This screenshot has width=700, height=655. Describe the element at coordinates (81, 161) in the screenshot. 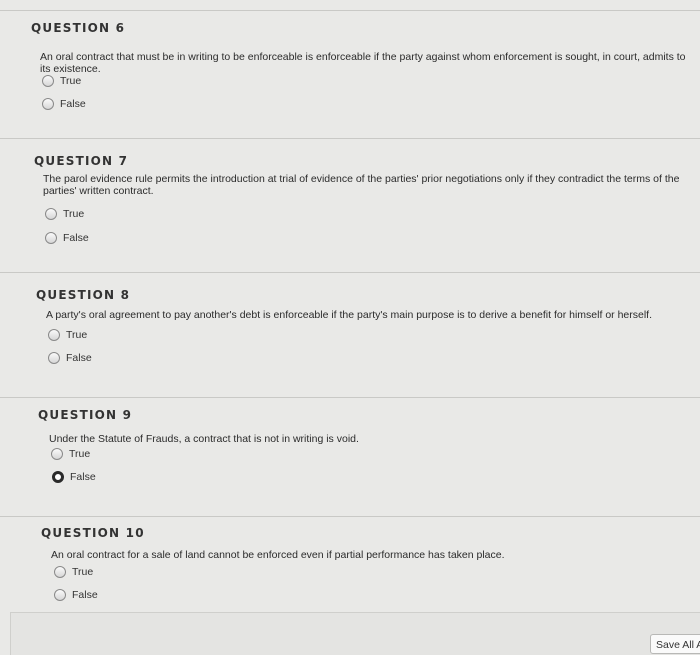

I see `question-title: QUESTION 7` at that location.